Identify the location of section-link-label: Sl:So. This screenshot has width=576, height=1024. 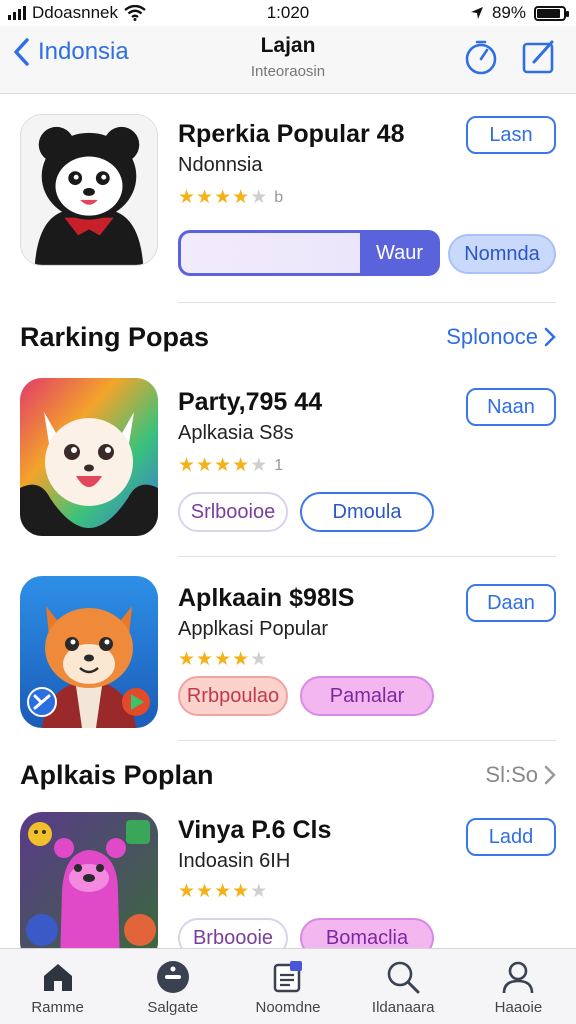
(511, 774).